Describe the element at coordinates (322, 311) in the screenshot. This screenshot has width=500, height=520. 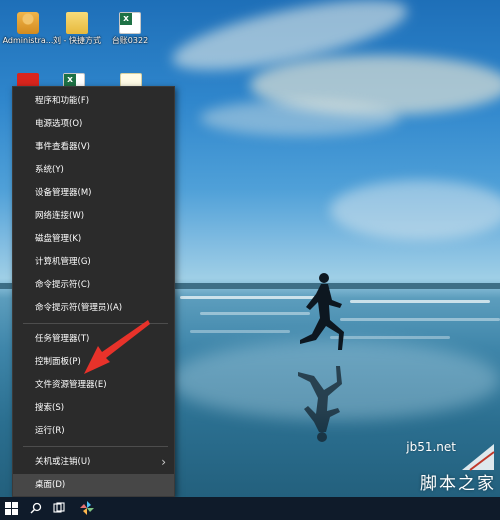
I see `runner-silhouette` at that location.